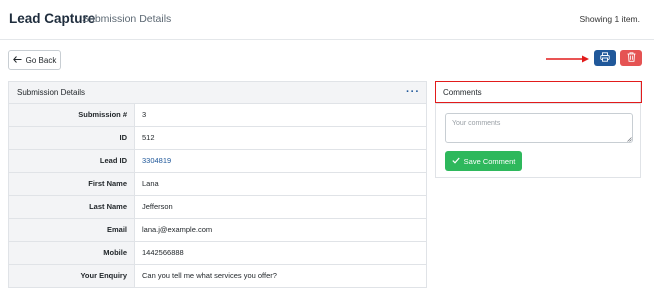  I want to click on trash-icon, so click(631, 58).